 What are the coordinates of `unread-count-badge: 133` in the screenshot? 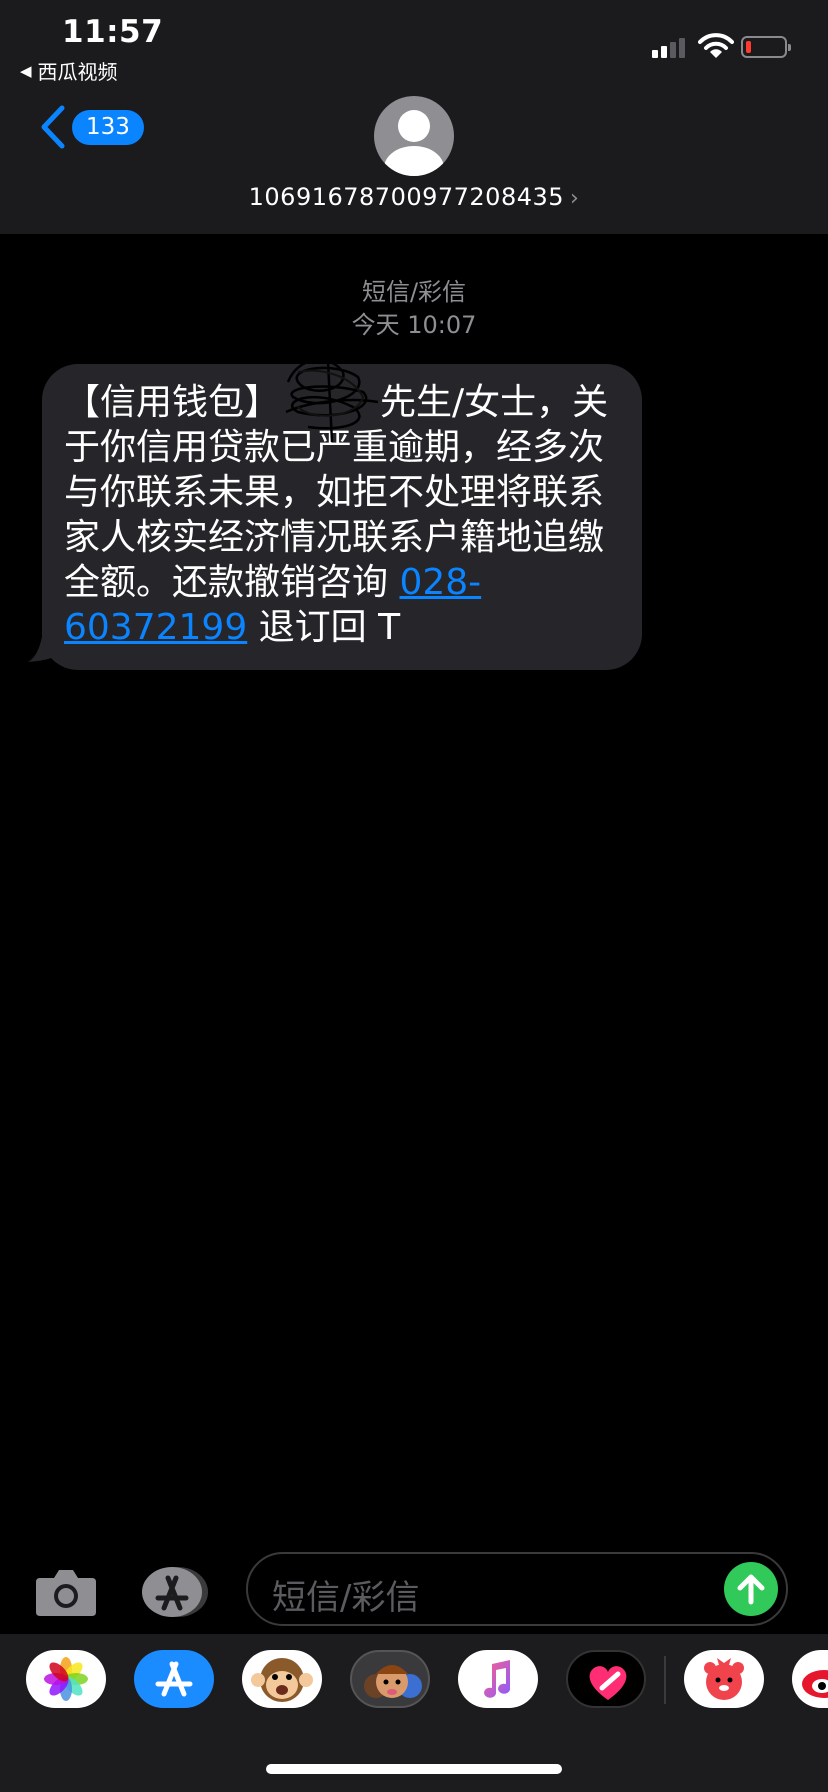 It's located at (108, 127).